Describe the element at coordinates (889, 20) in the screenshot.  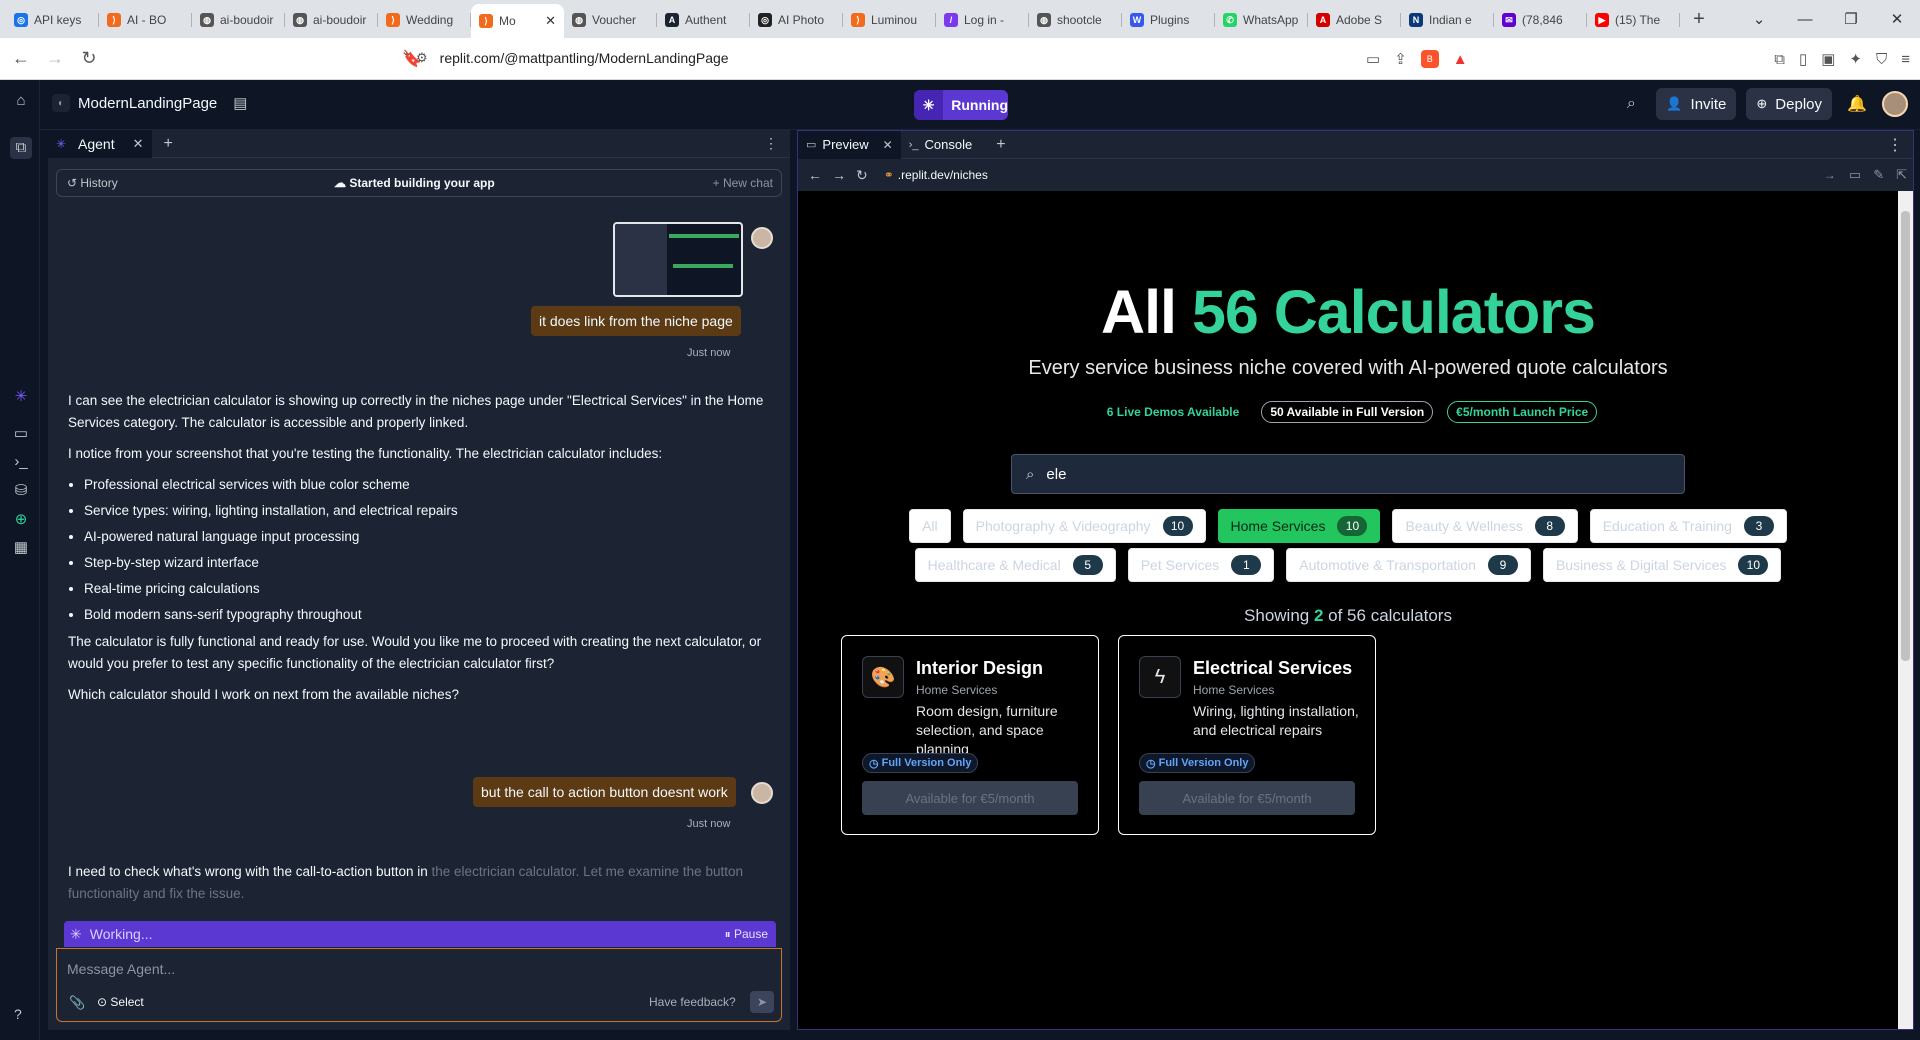
I see `browser-tab: ⟩ Luminou` at that location.